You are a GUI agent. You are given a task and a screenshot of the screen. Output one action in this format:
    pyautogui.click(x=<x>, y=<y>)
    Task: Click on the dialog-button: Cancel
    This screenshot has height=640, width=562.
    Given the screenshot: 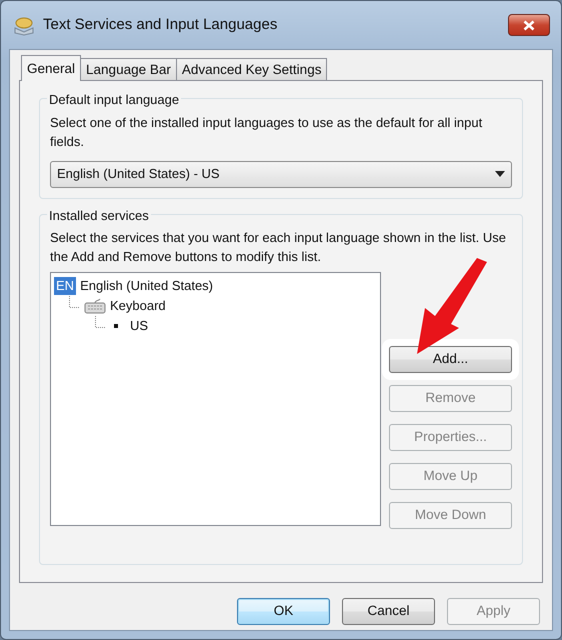 What is the action you would take?
    pyautogui.click(x=388, y=611)
    